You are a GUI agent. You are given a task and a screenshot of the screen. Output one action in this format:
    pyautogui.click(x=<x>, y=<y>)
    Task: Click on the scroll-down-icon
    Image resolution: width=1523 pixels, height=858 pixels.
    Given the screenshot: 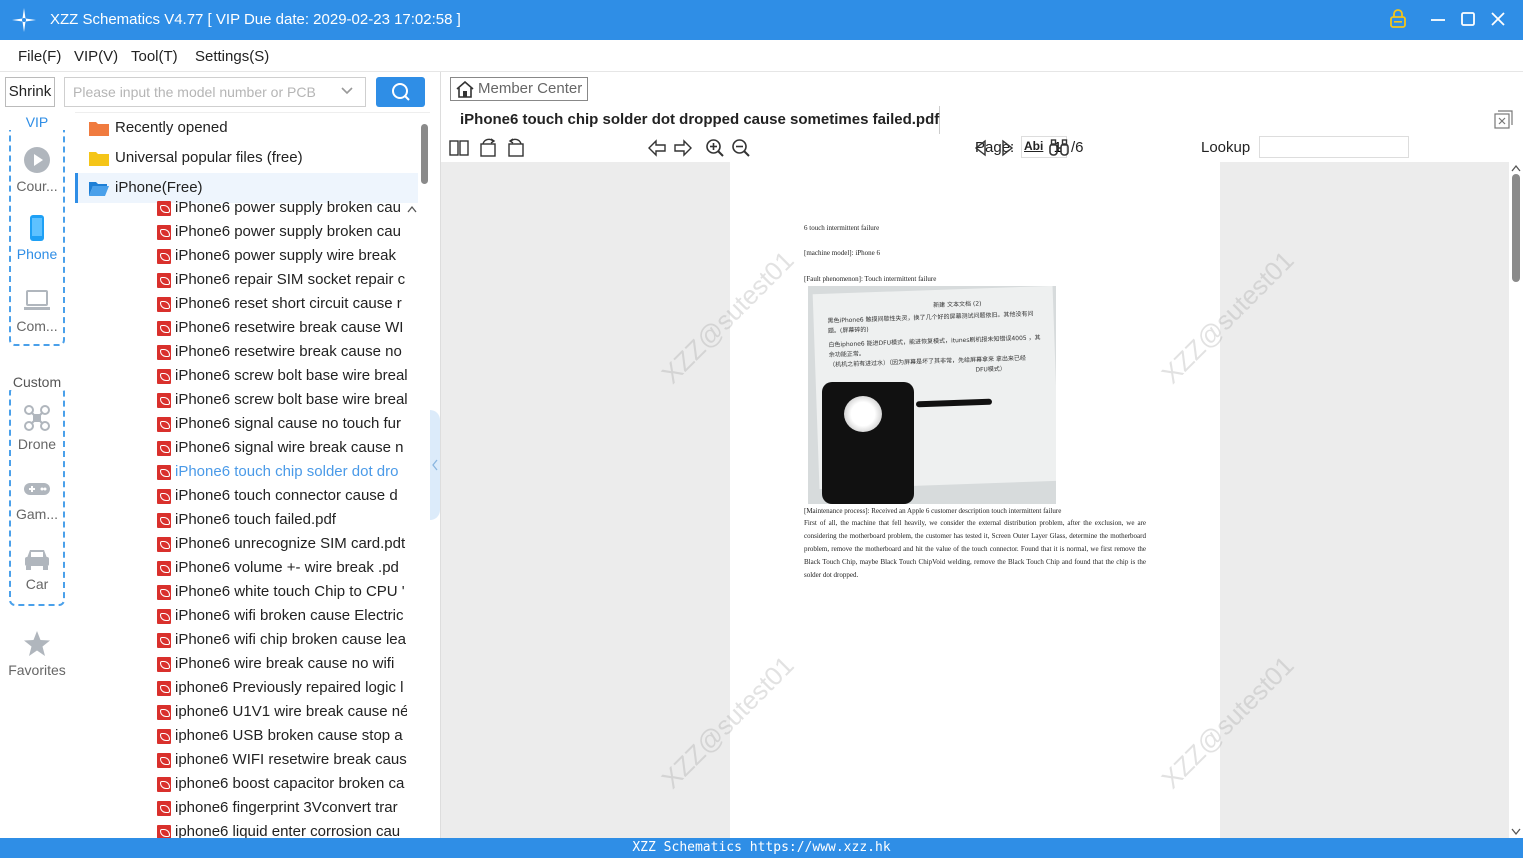 What is the action you would take?
    pyautogui.click(x=1516, y=832)
    